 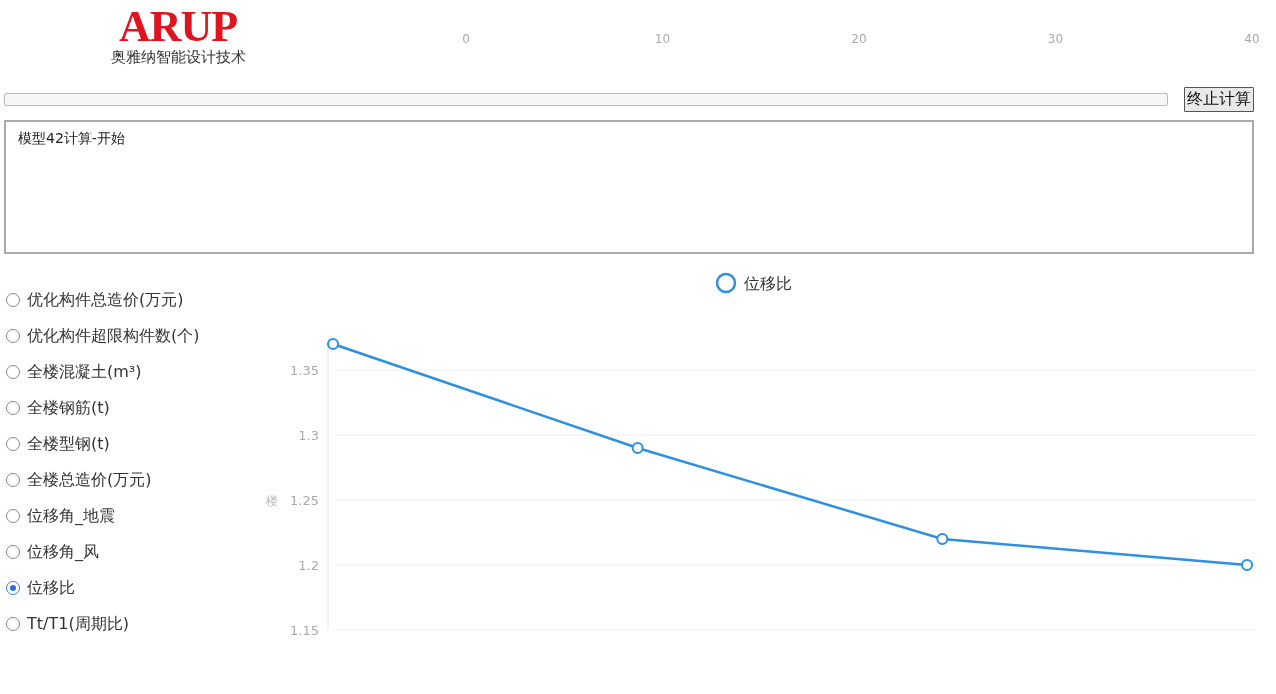 I want to click on y-tick-label: 1.2, so click(x=308, y=565).